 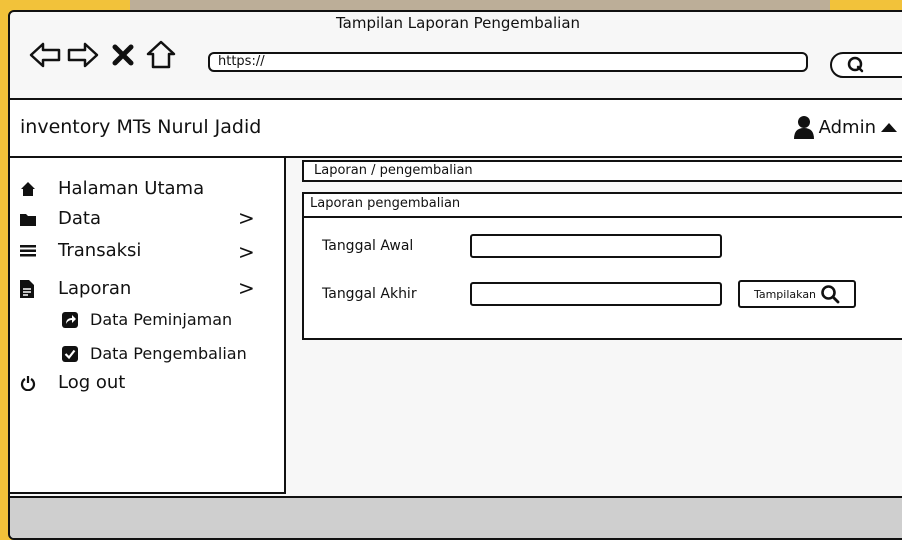 I want to click on start-date-label: Tanggal Awal, so click(x=368, y=246).